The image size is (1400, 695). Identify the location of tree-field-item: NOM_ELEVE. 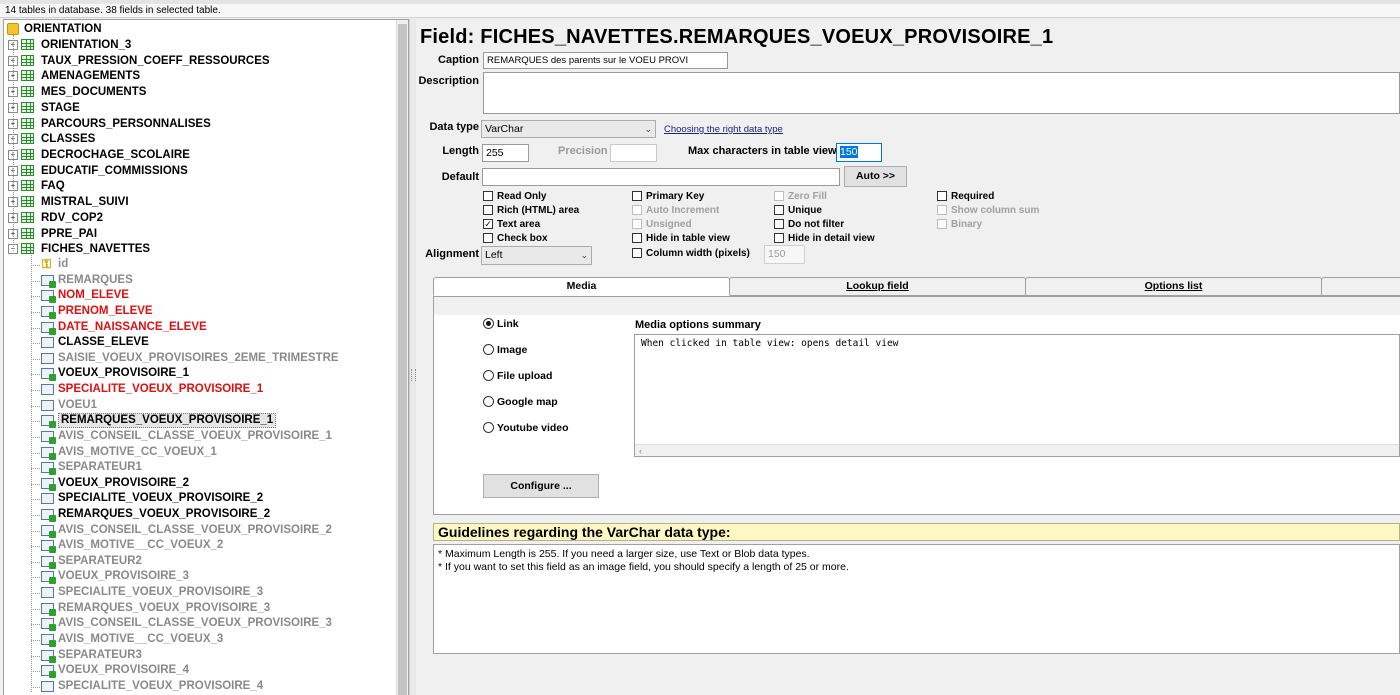
(198, 296).